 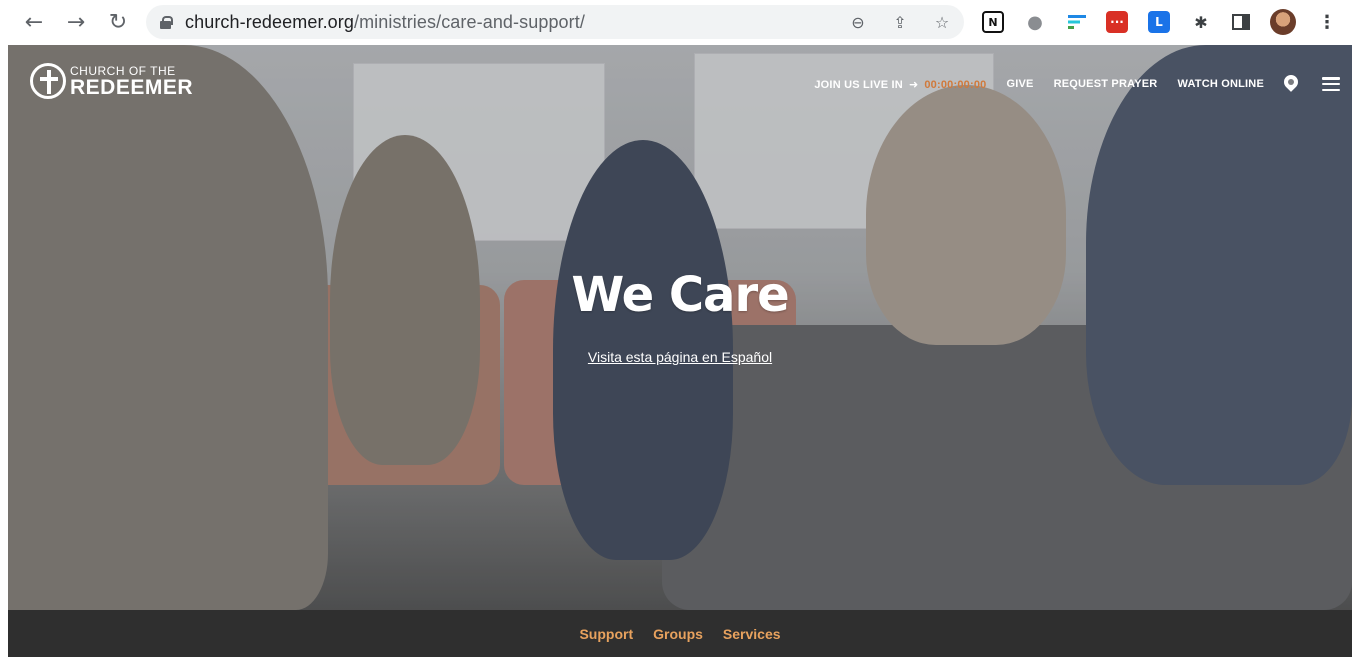 I want to click on zoom-icon: ⊖, so click(x=858, y=22).